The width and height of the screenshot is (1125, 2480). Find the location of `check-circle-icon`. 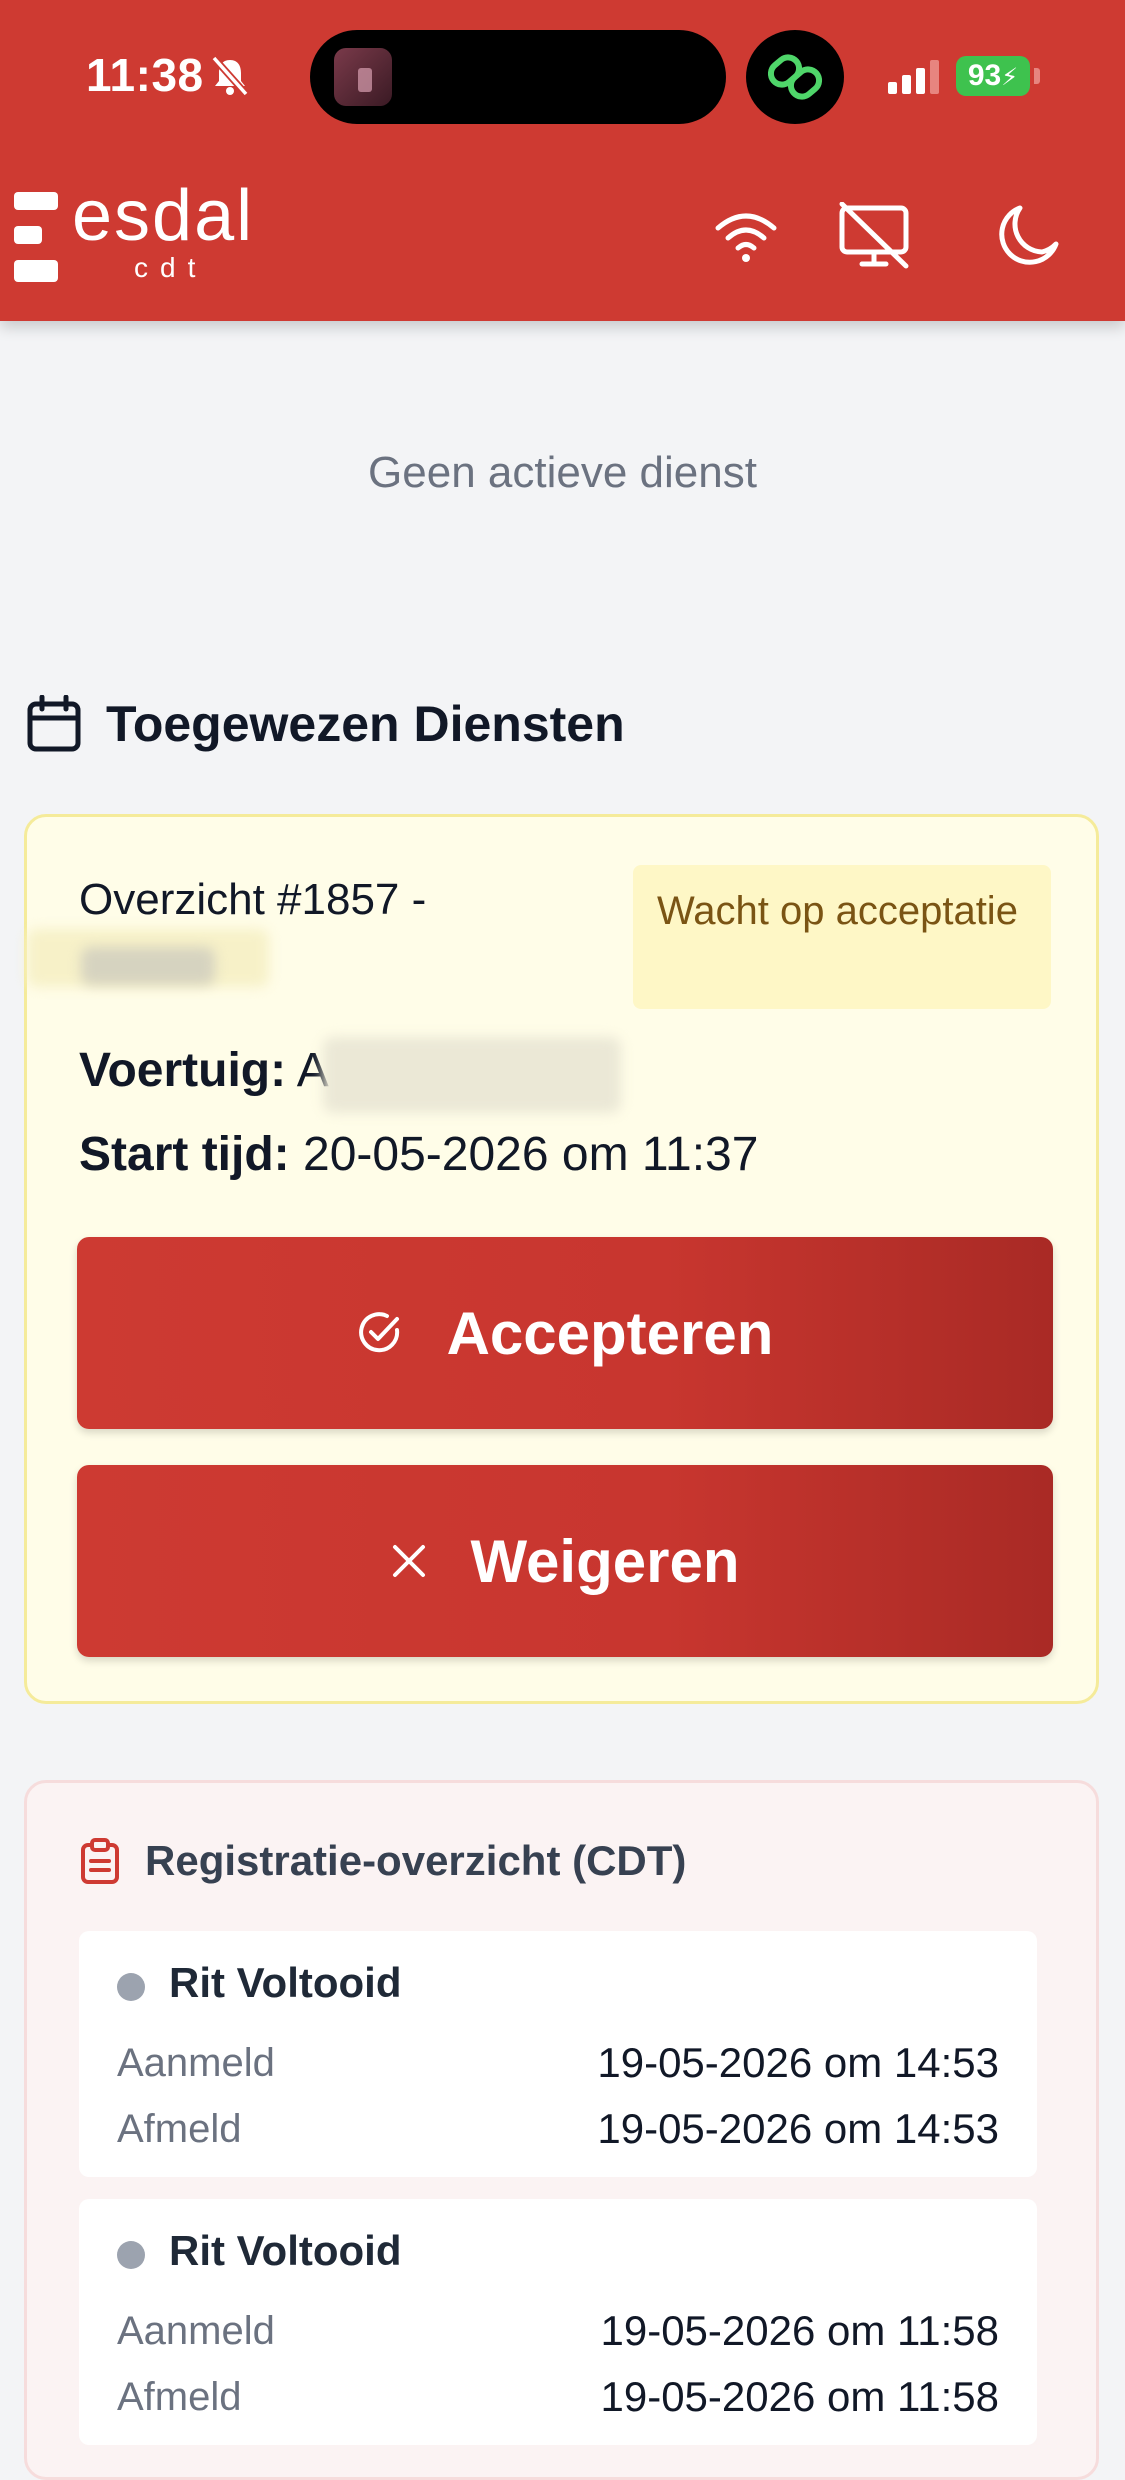

check-circle-icon is located at coordinates (378, 1332).